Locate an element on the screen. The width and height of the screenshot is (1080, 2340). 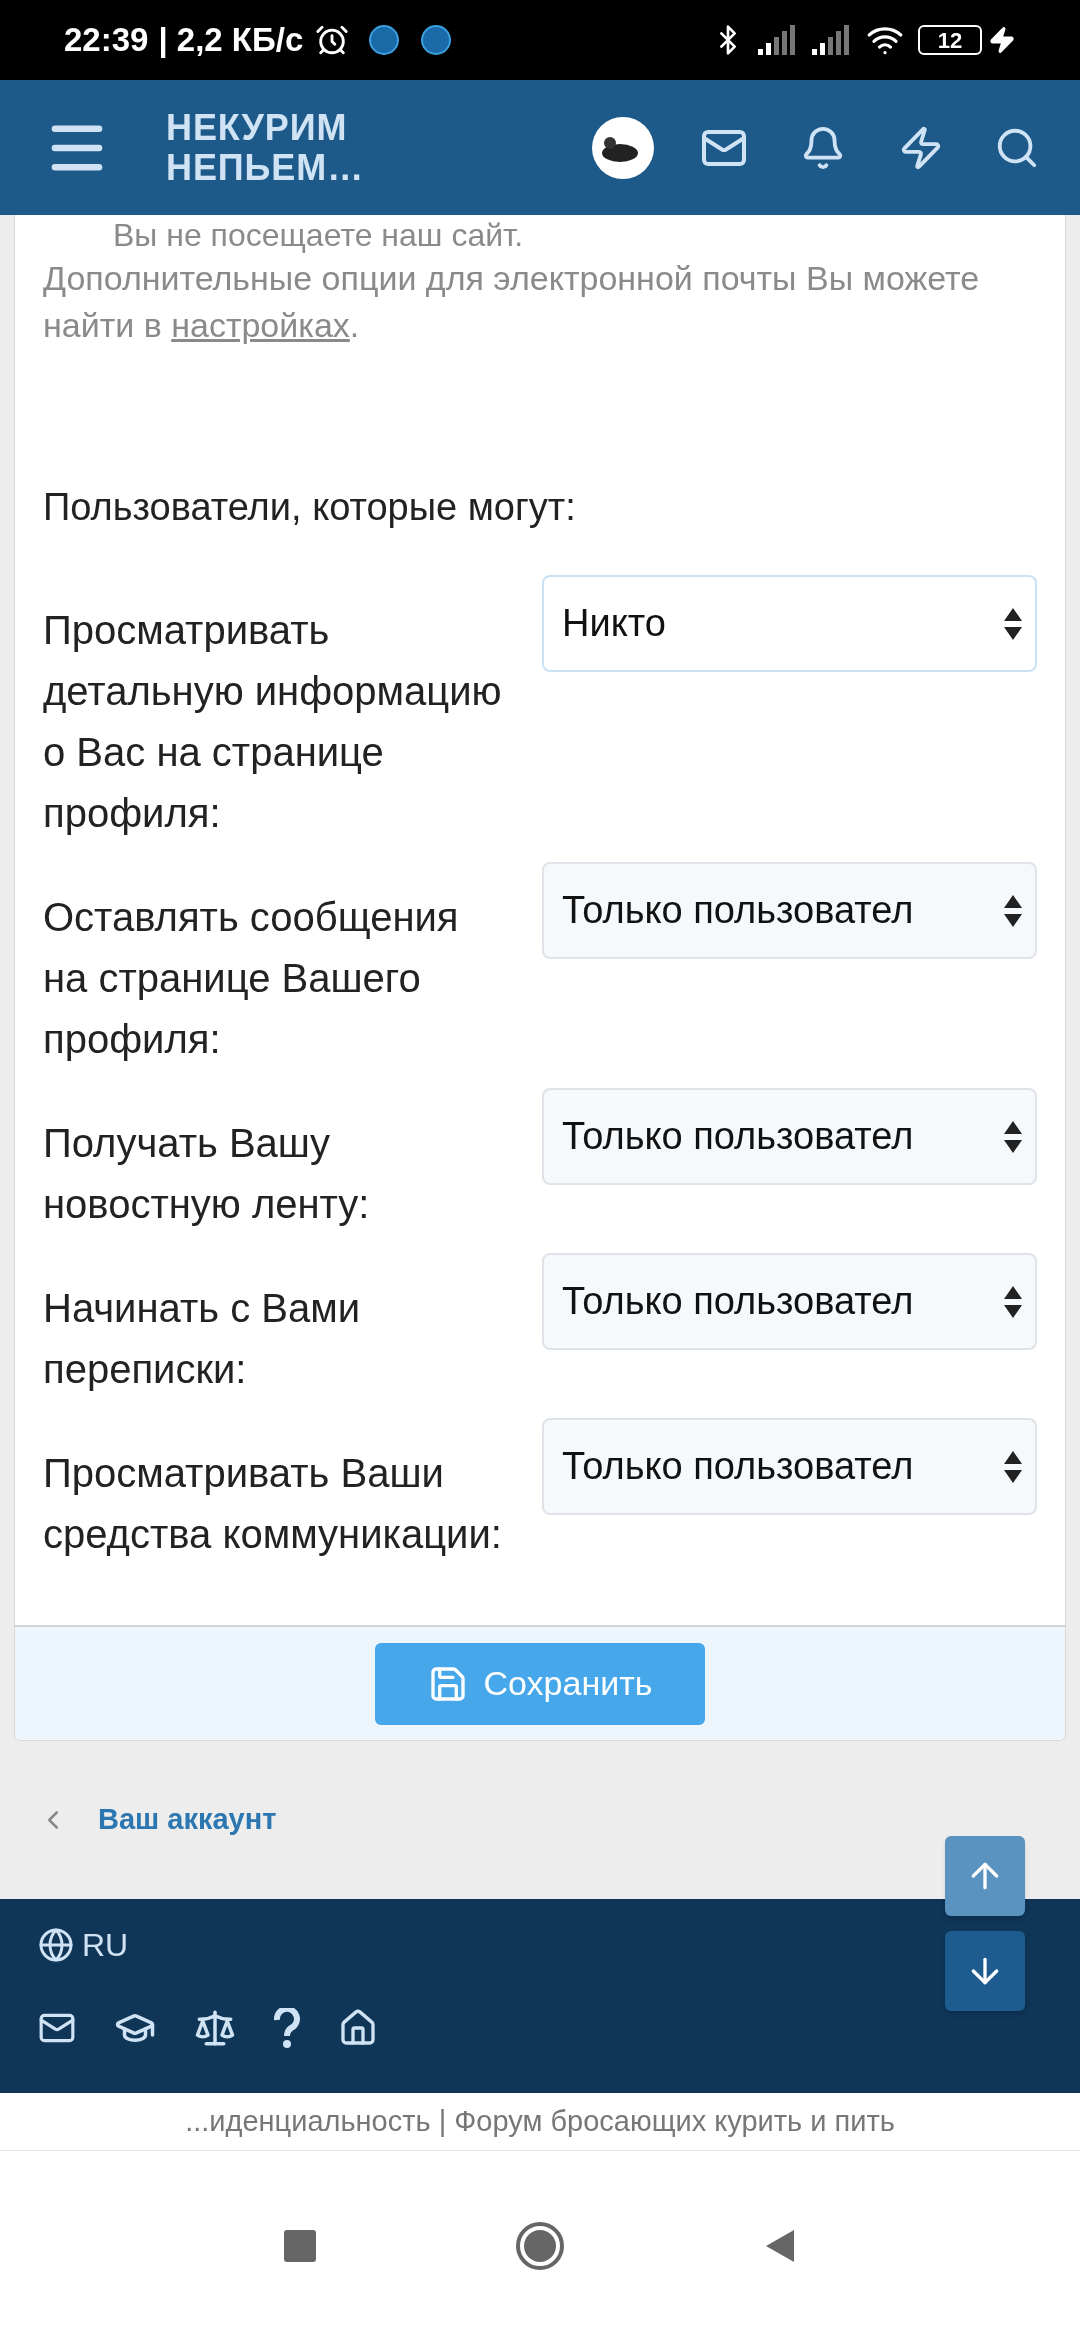
scroll-up-button is located at coordinates (985, 1876).